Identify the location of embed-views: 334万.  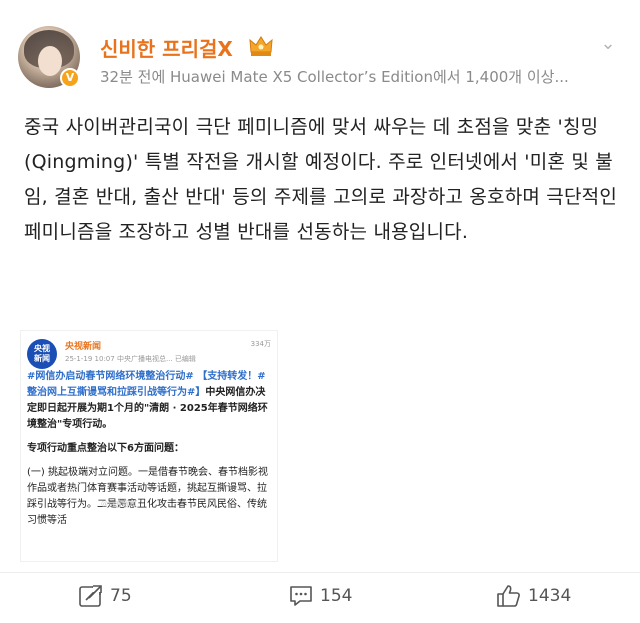
(260, 344).